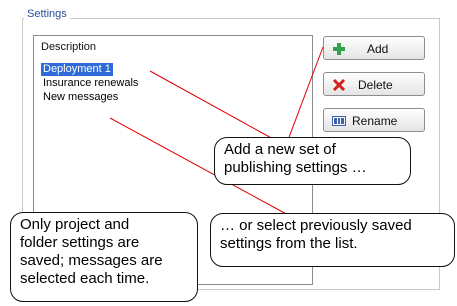 This screenshot has height=306, width=457. I want to click on list-column-header: Description, so click(69, 47).